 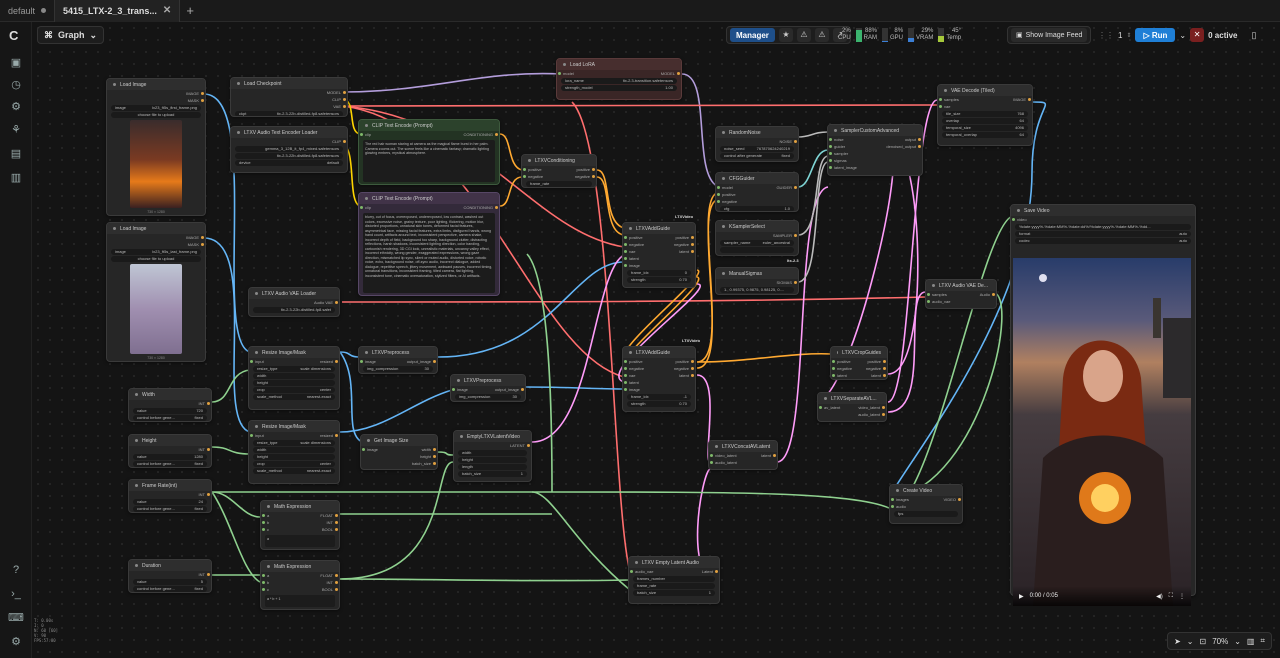 What do you see at coordinates (1128, 35) in the screenshot?
I see `stepper-icon: ⇕` at bounding box center [1128, 35].